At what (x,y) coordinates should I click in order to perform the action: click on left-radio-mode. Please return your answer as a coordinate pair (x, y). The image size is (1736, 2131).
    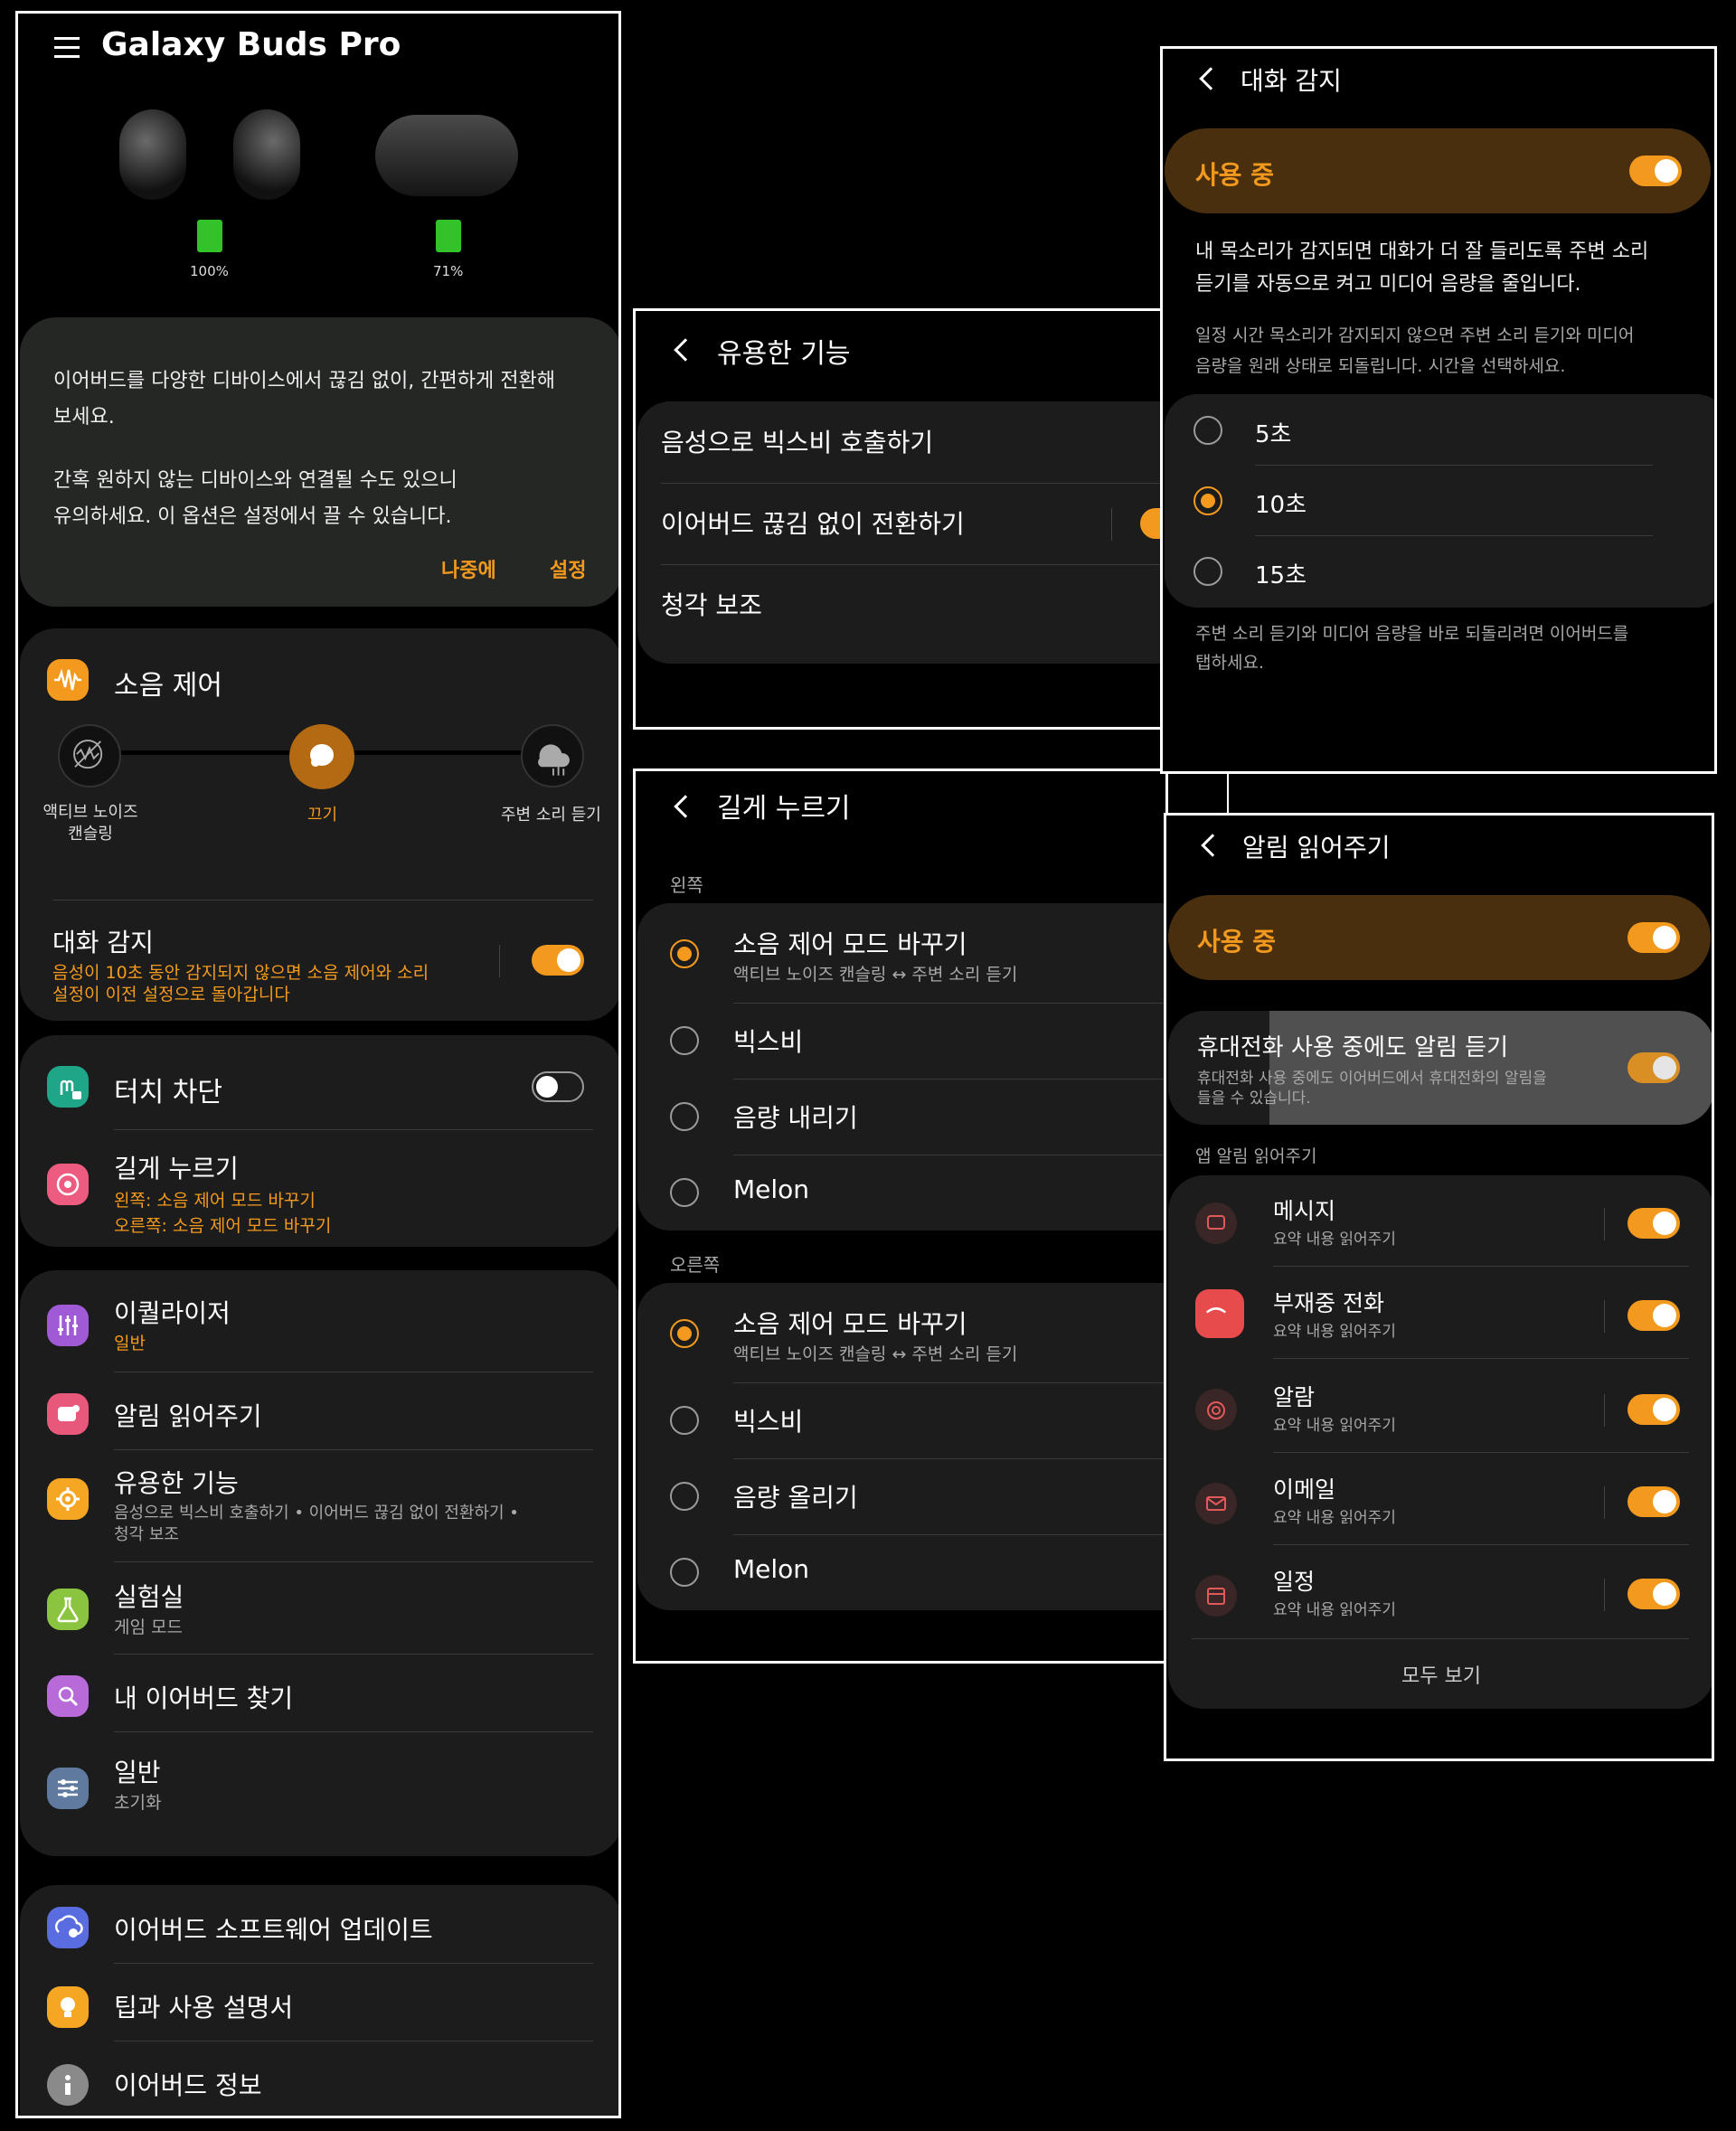
    Looking at the image, I should click on (685, 953).